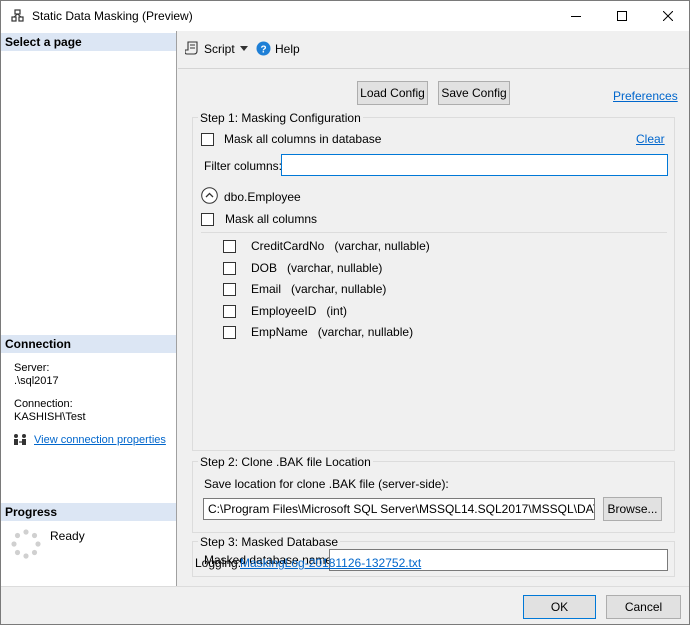 The width and height of the screenshot is (690, 625). I want to click on clear-link: Clear, so click(650, 139).